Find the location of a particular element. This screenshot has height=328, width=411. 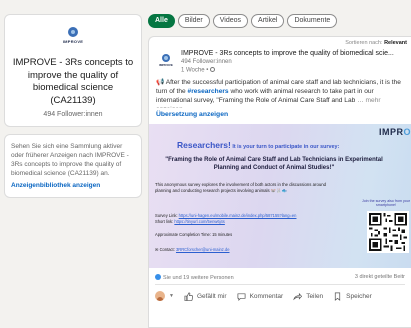

flyer-short-link-label: Short link: is located at coordinates (165, 221).